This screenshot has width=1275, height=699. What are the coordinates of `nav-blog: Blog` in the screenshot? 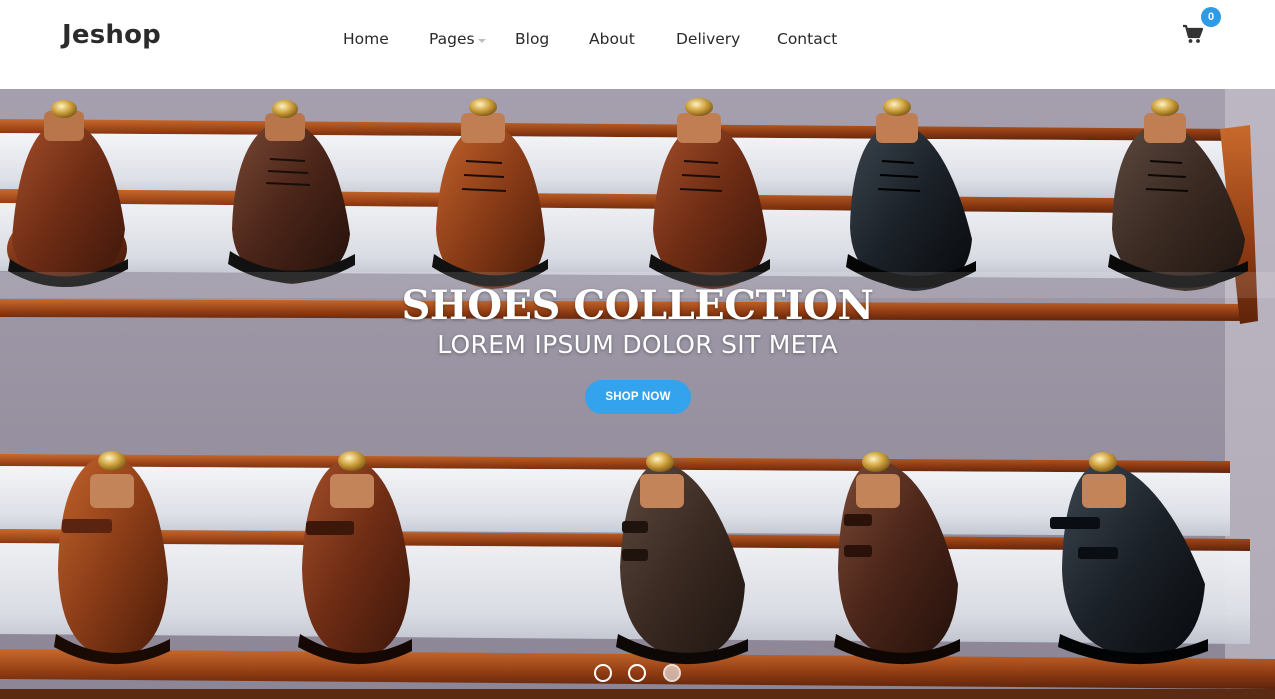 It's located at (532, 39).